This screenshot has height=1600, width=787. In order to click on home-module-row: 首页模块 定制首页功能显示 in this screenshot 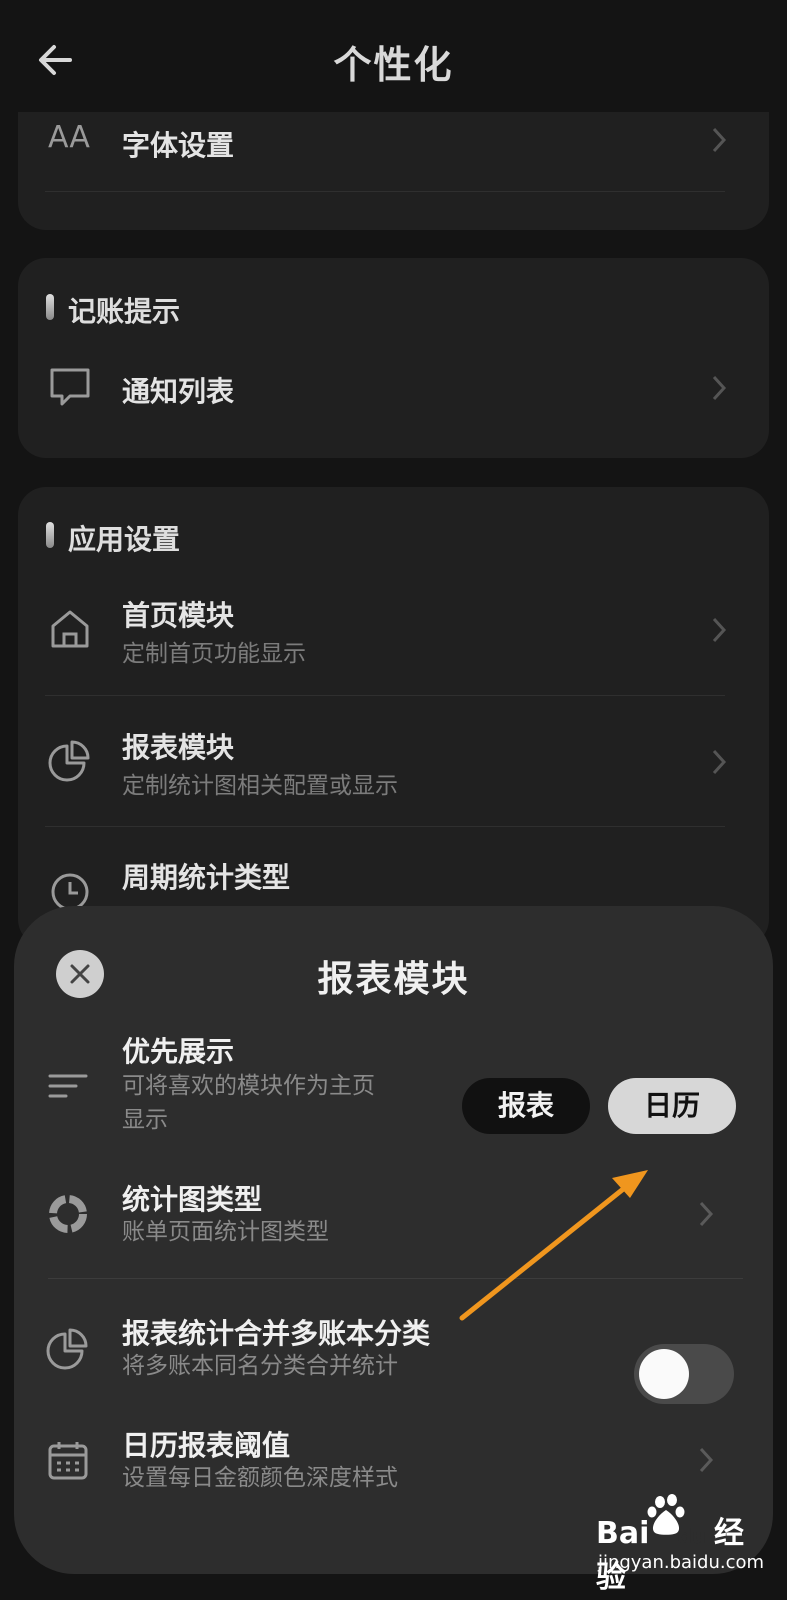, I will do `click(393, 635)`.